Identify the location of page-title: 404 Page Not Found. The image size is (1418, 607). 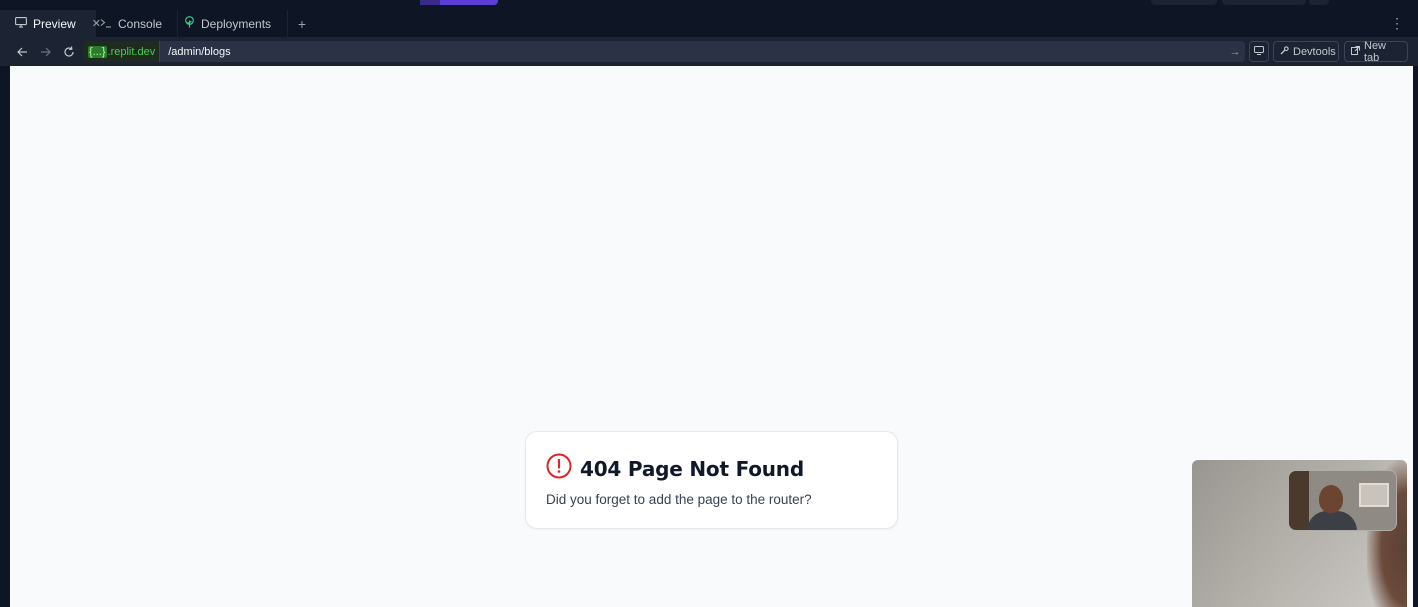
(692, 468).